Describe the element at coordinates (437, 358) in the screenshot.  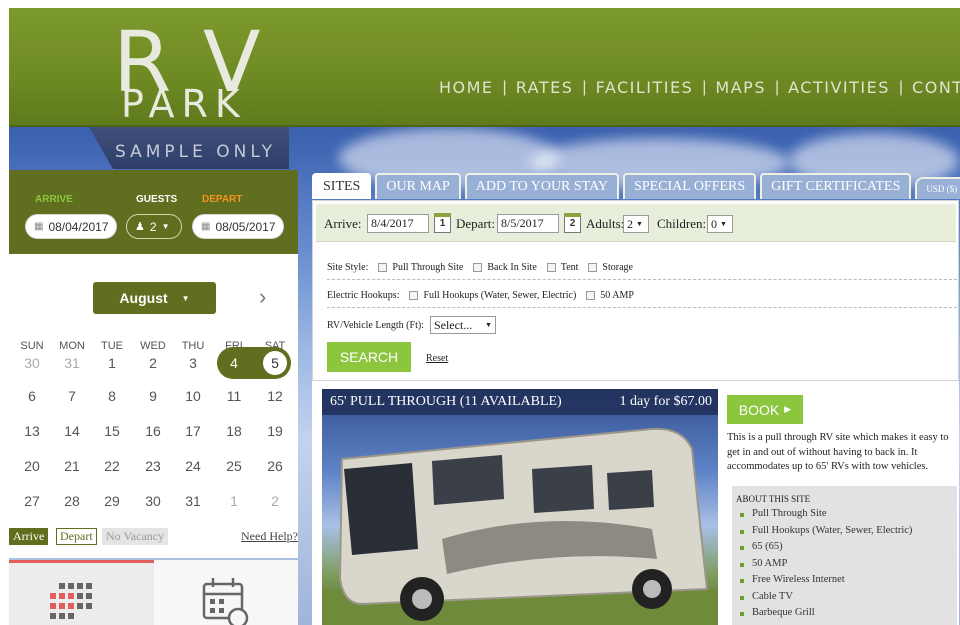
I see `reset-link: Reset` at that location.